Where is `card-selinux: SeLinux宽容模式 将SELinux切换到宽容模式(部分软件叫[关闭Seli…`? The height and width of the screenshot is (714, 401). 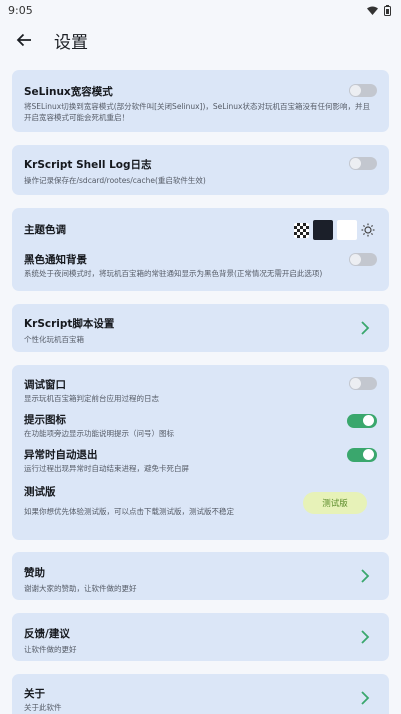
card-selinux: SeLinux宽容模式 将SELinux切换到宽容模式(部分软件叫[关闭Seli… is located at coordinates (200, 101).